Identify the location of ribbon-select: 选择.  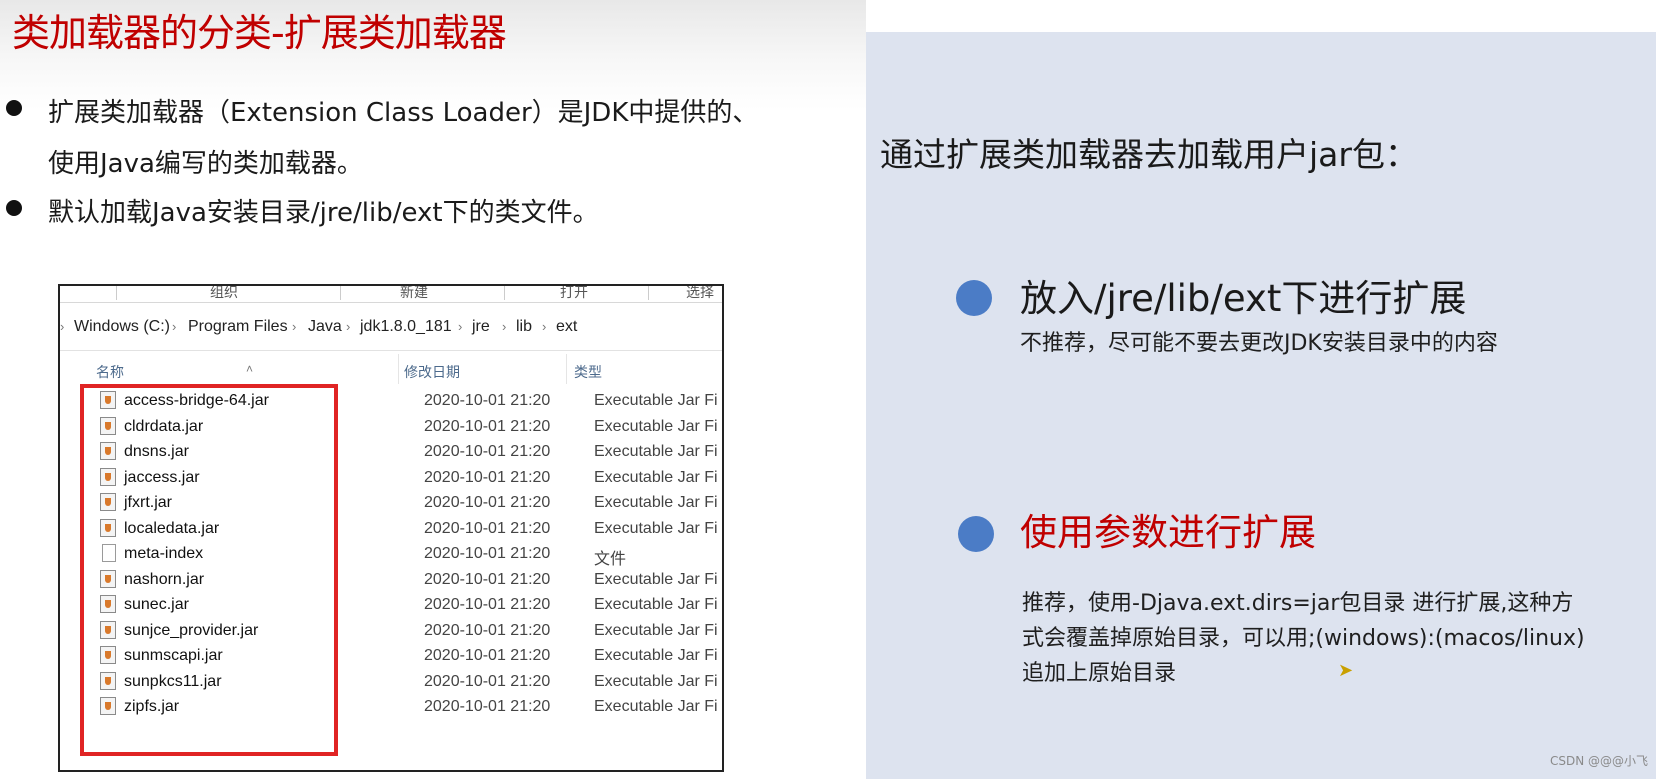
(700, 294).